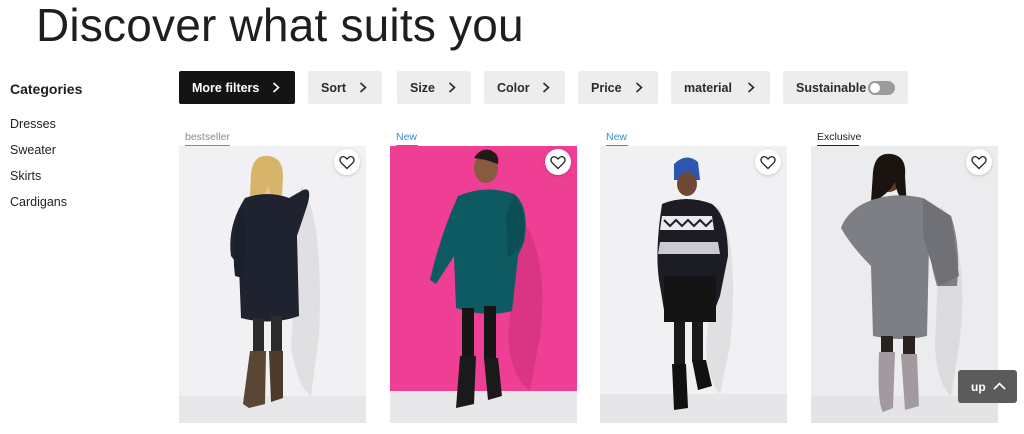 This screenshot has height=434, width=1024. I want to click on color-label: Color, so click(513, 87).